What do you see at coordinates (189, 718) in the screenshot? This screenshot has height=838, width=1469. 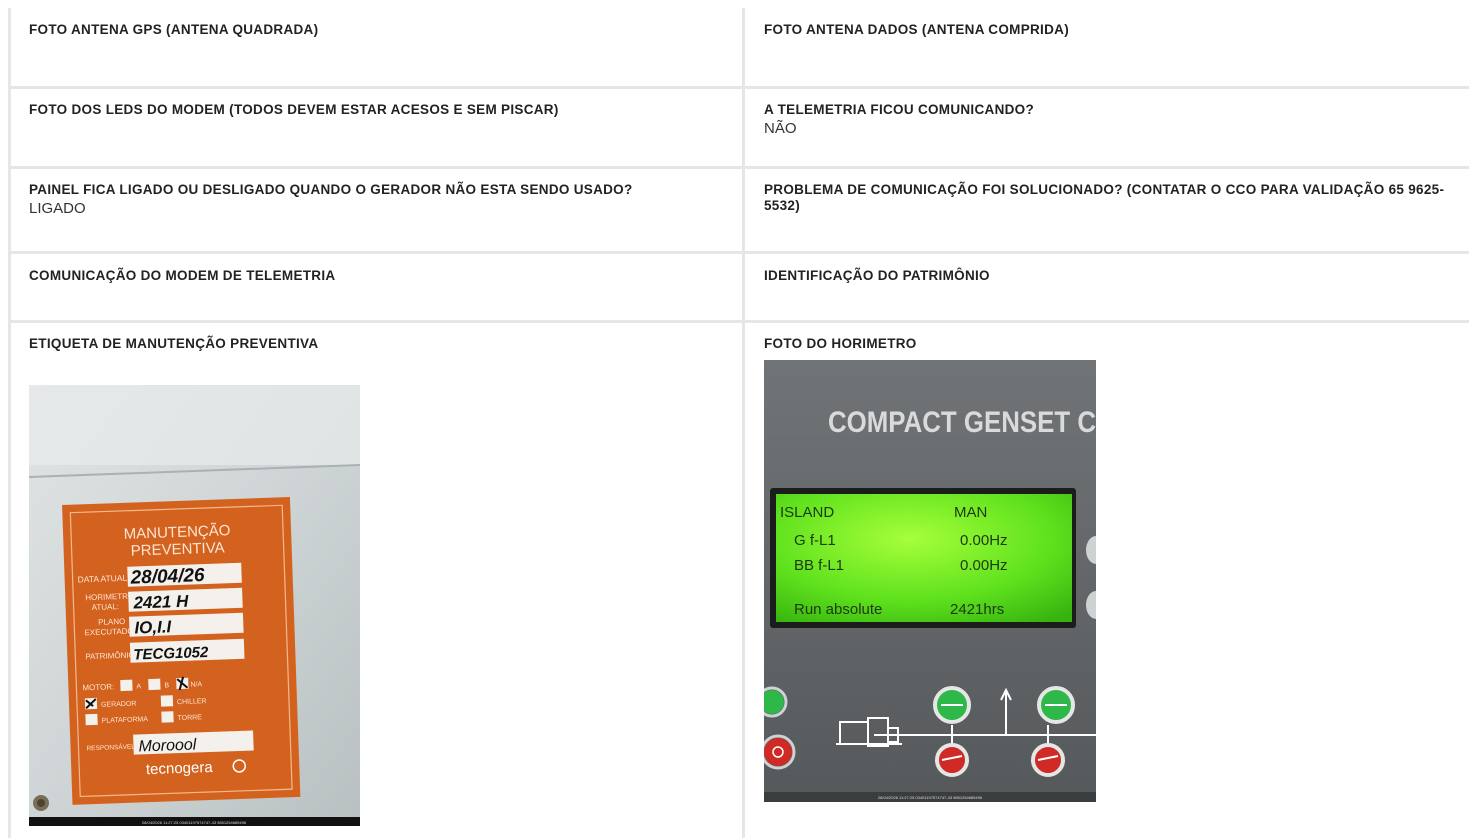 I see `sticker-opt-torre: TORRE` at bounding box center [189, 718].